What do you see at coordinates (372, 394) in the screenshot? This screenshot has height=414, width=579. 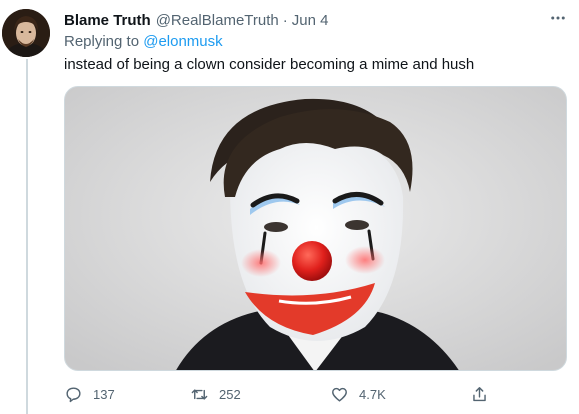 I see `like-count: 4.7K` at bounding box center [372, 394].